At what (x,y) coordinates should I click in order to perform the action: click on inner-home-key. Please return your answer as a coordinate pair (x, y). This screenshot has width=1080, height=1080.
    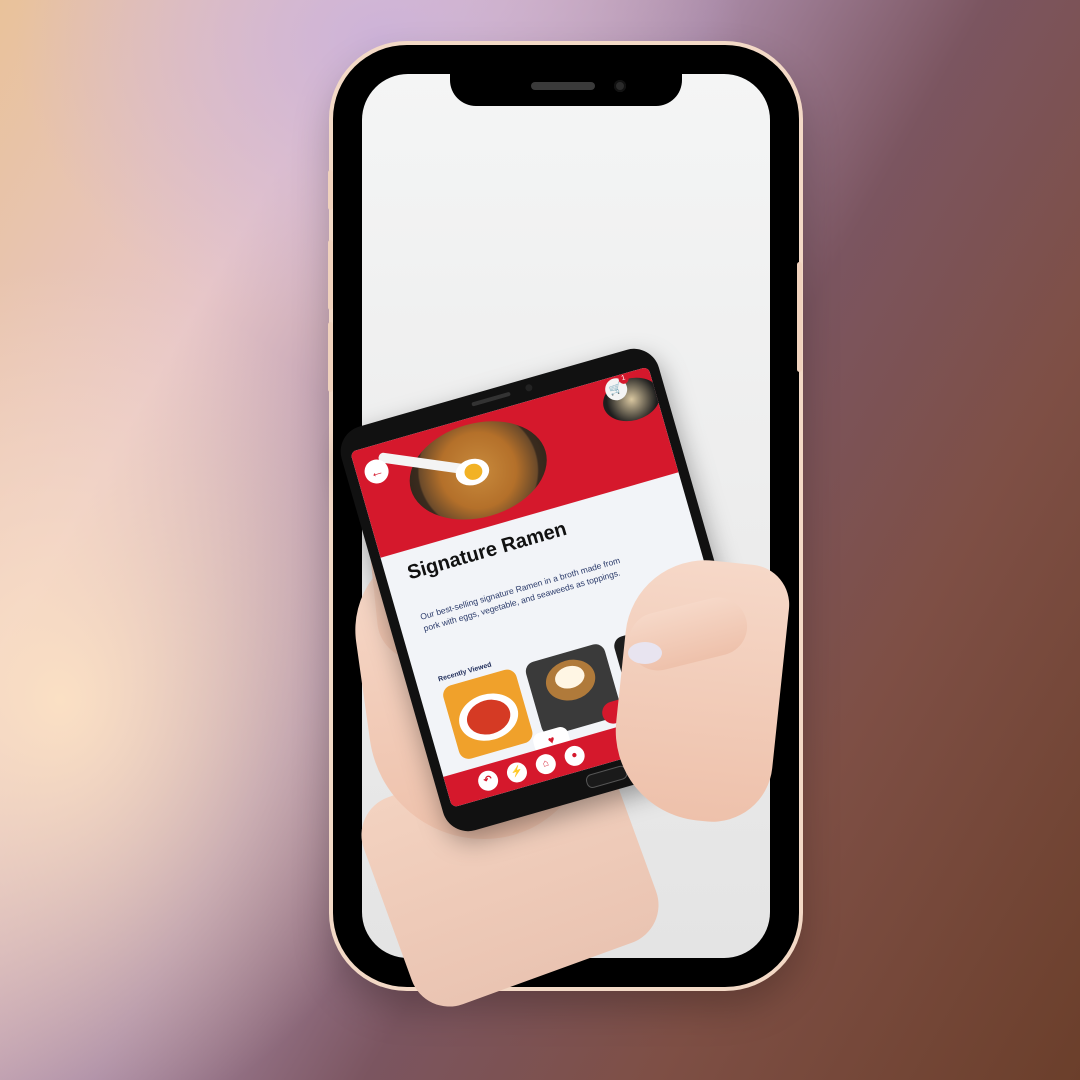
    Looking at the image, I should click on (606, 777).